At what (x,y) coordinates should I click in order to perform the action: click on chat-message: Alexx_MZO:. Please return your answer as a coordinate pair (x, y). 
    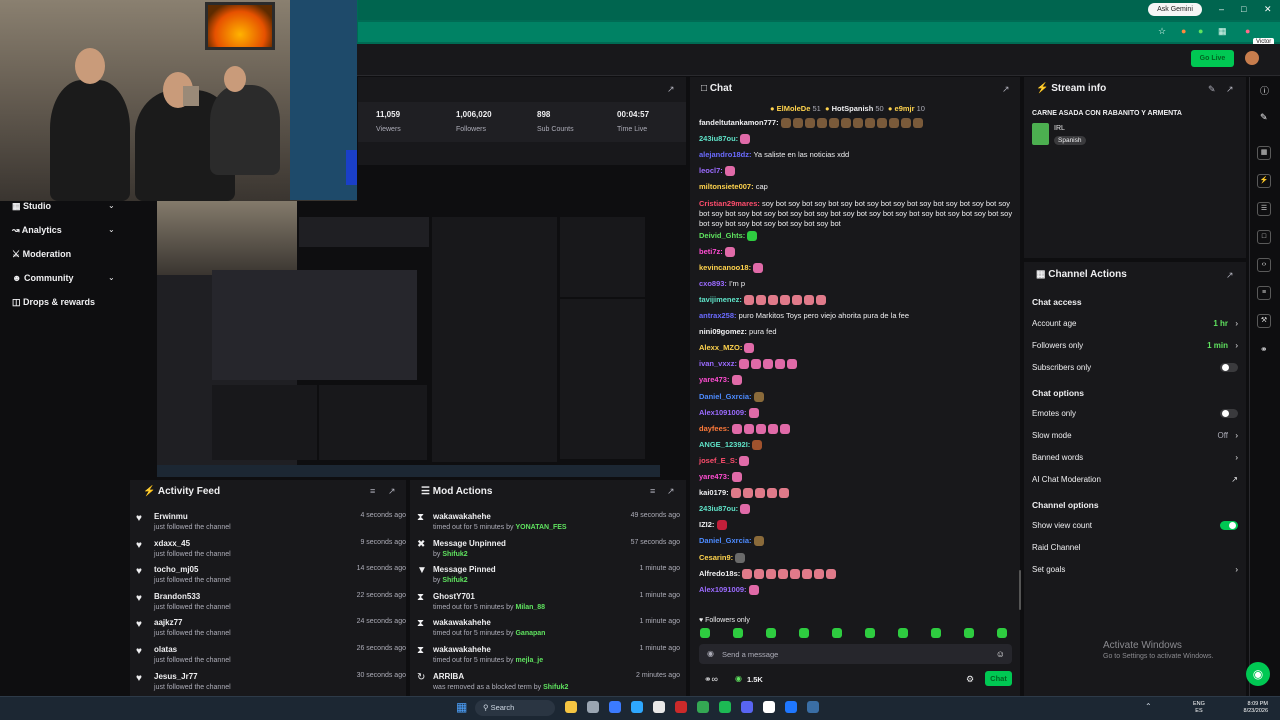
    Looking at the image, I should click on (727, 348).